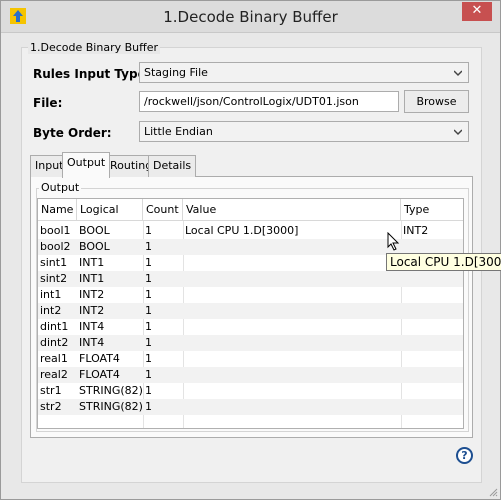  I want to click on table-row: dint2 INT4 1, so click(250, 343).